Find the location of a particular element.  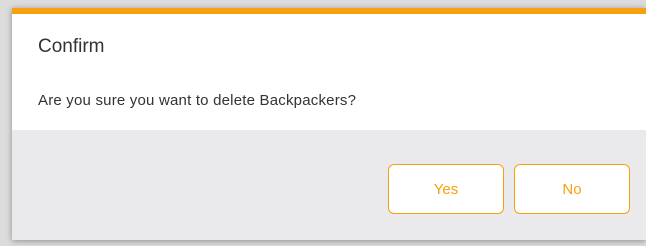

no-button: No is located at coordinates (572, 189).